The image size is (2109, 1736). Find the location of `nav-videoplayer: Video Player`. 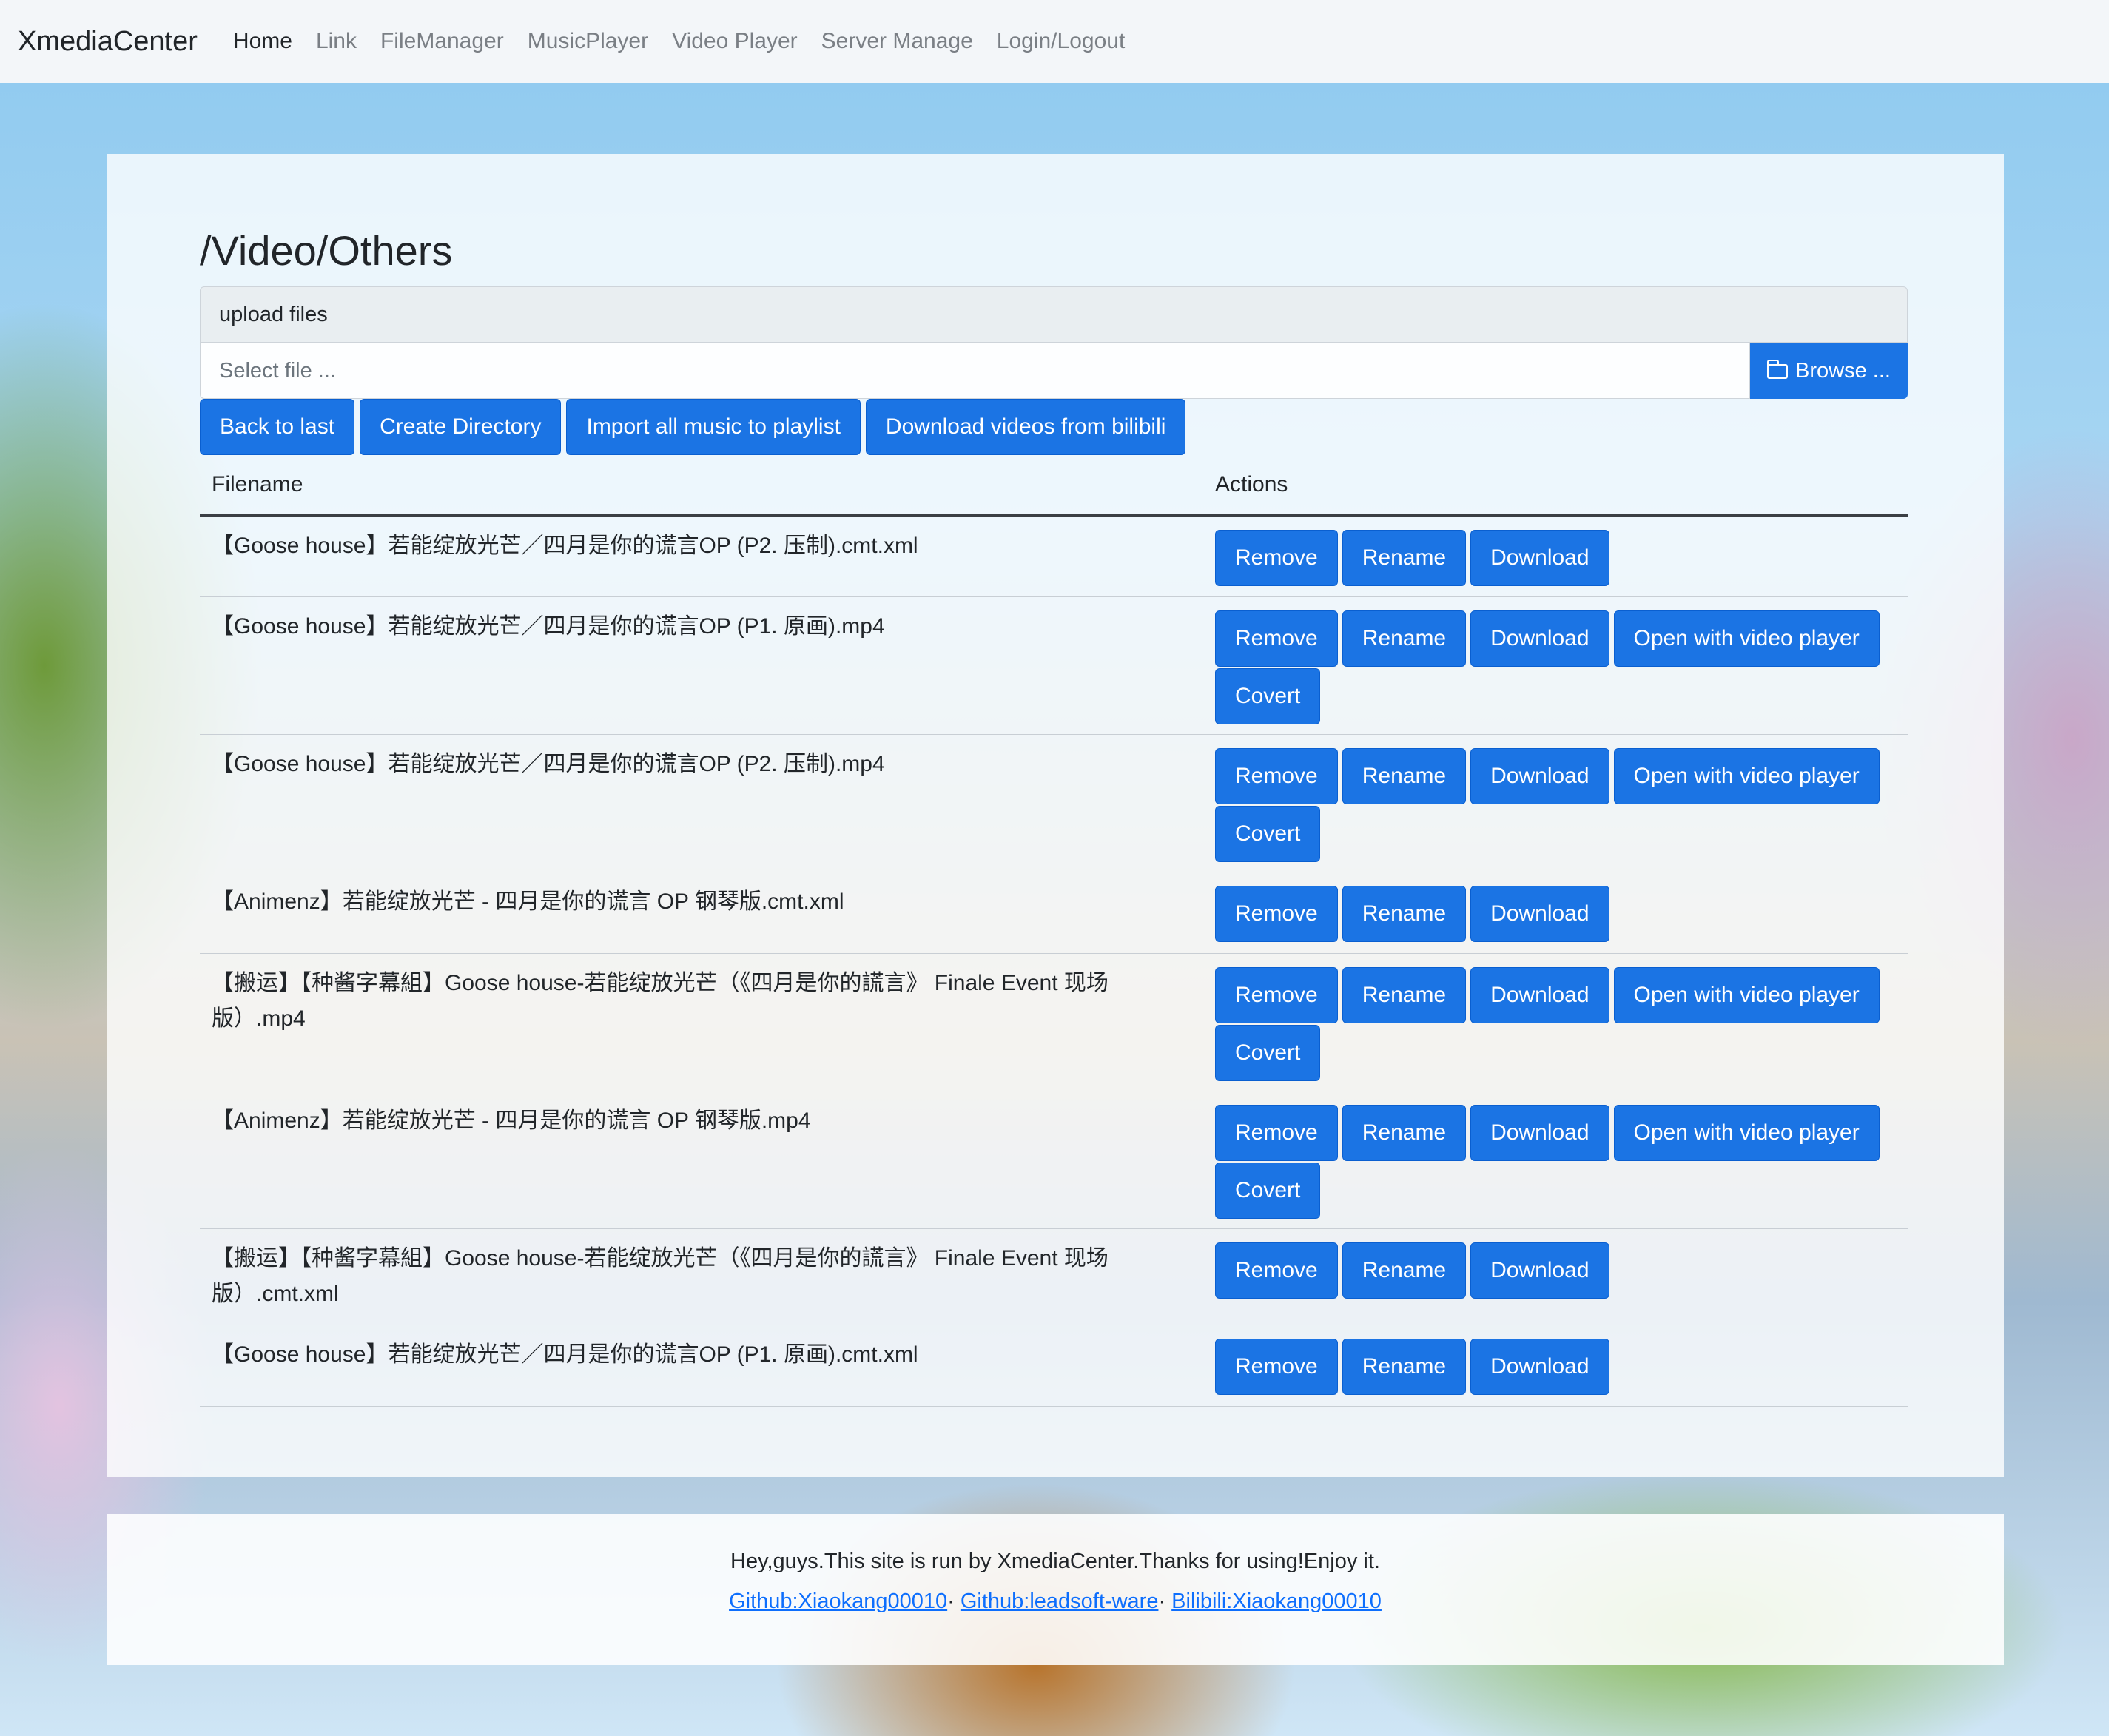

nav-videoplayer: Video Player is located at coordinates (735, 41).